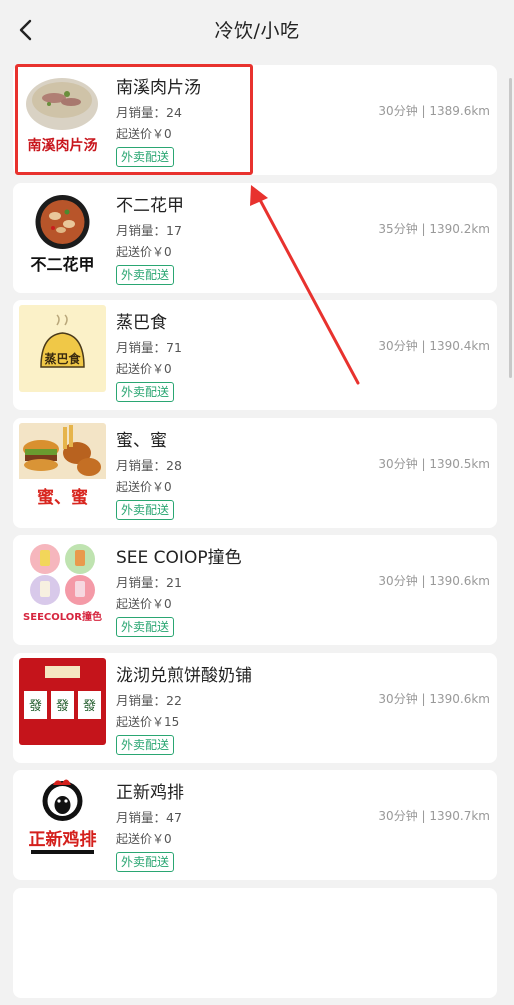 This screenshot has width=514, height=1005. I want to click on shop-logo-zhengbashi: 蒸巴食, so click(62, 348).